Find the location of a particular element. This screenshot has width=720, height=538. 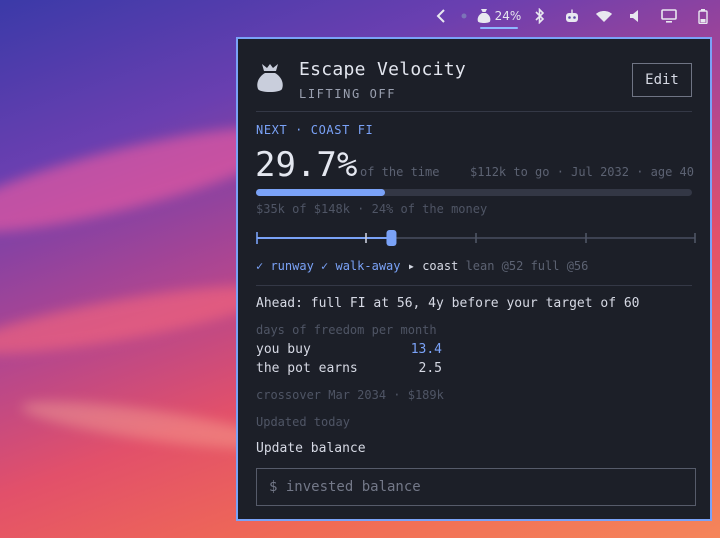

robot-icon is located at coordinates (572, 15).